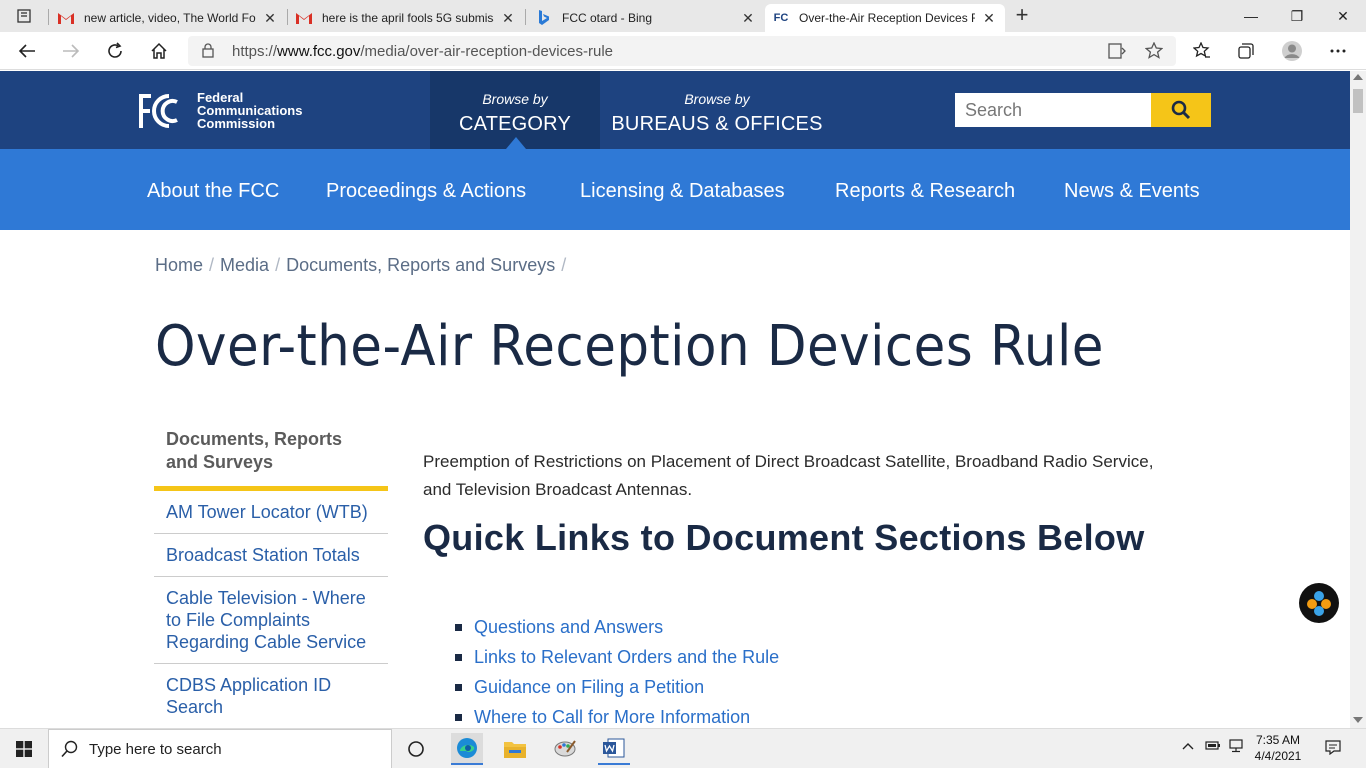 The image size is (1366, 768). Describe the element at coordinates (244, 265) in the screenshot. I see `breadcrumb-media: Media` at that location.